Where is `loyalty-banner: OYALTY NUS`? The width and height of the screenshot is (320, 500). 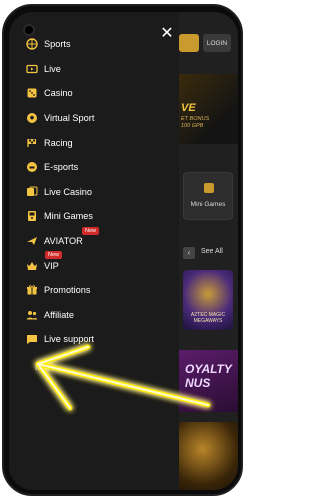
loyalty-banner: OYALTY NUS is located at coordinates (208, 381).